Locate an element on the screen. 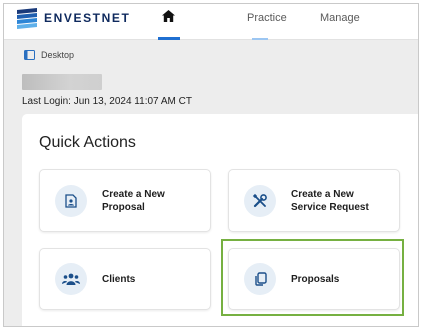  tile-label-line1: Clients is located at coordinates (119, 279).